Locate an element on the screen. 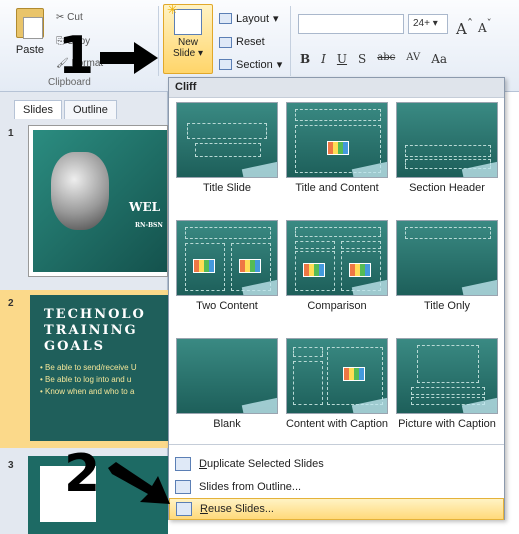 The width and height of the screenshot is (519, 534). layout-title-slide: Title Slide is located at coordinates (227, 148).